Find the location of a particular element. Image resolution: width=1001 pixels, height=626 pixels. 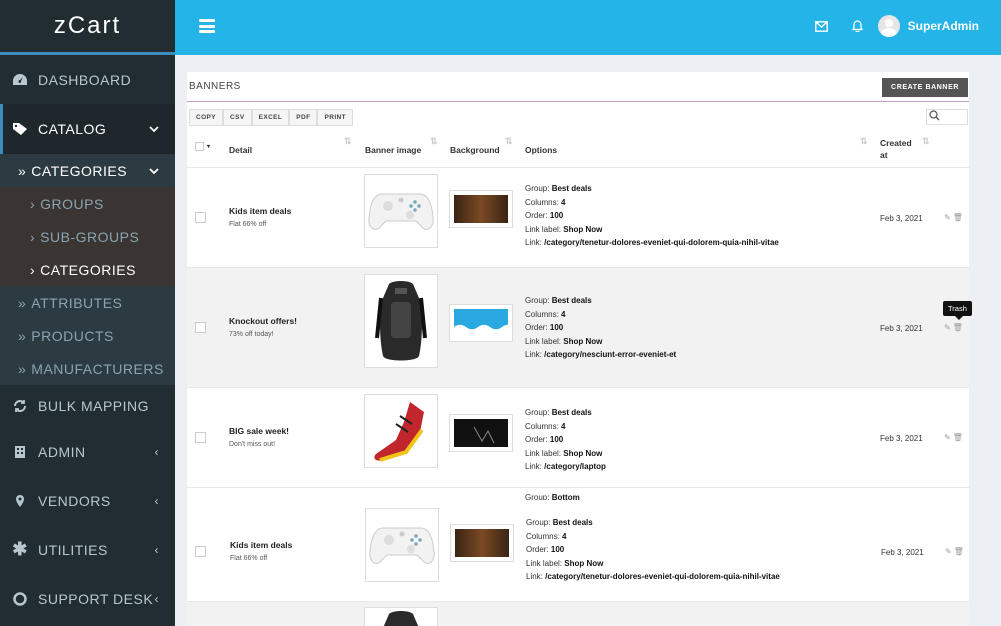

mail-icon is located at coordinates (821, 27).